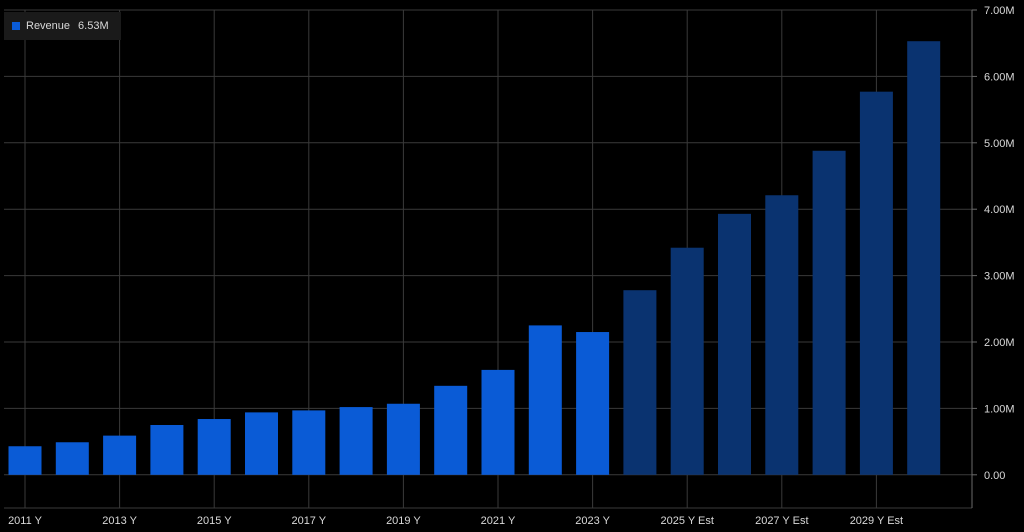  Describe the element at coordinates (16, 26) in the screenshot. I see `legend-swatch` at that location.